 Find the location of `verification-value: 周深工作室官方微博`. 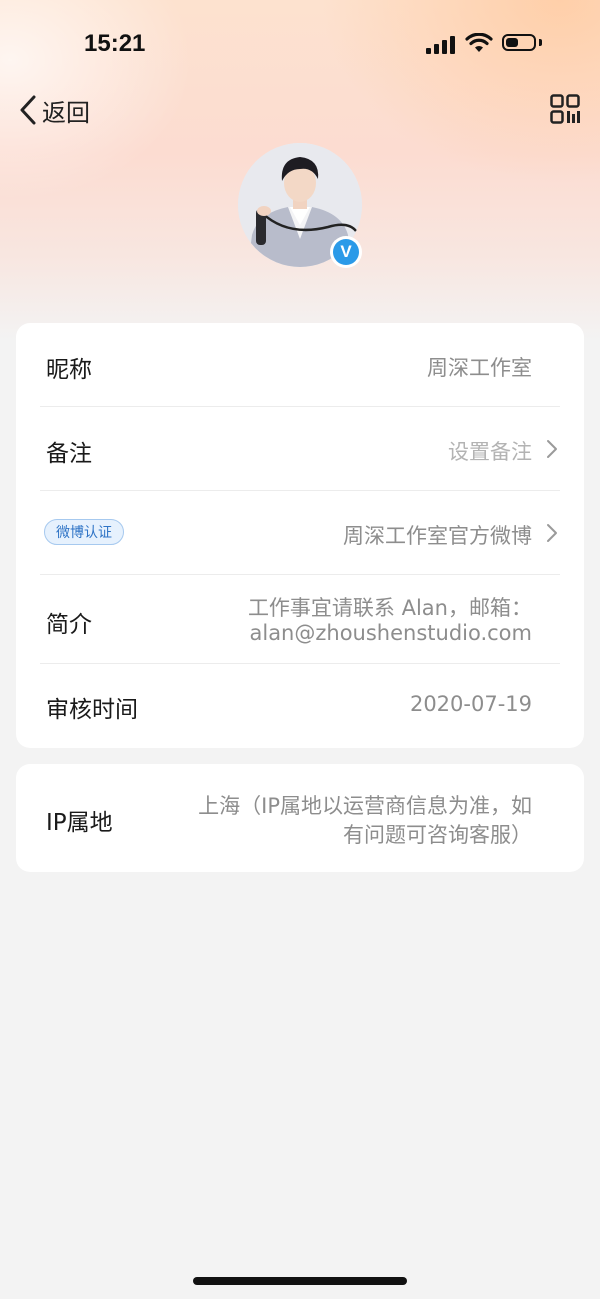

verification-value: 周深工作室官方微博 is located at coordinates (437, 536).